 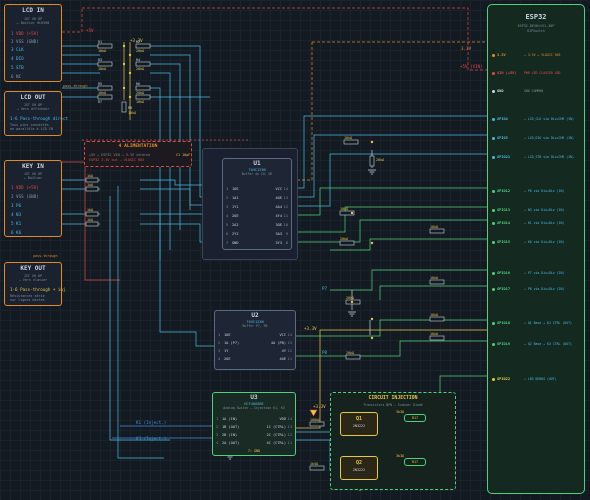 What do you see at coordinates (140, 102) in the screenshot?
I see `r7-value: 10kΩ` at bounding box center [140, 102].